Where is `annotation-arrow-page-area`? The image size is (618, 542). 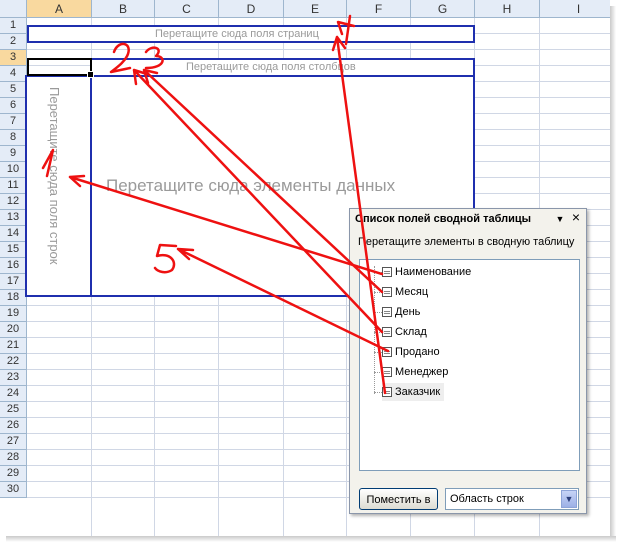 annotation-arrow-page-area is located at coordinates (359, 215).